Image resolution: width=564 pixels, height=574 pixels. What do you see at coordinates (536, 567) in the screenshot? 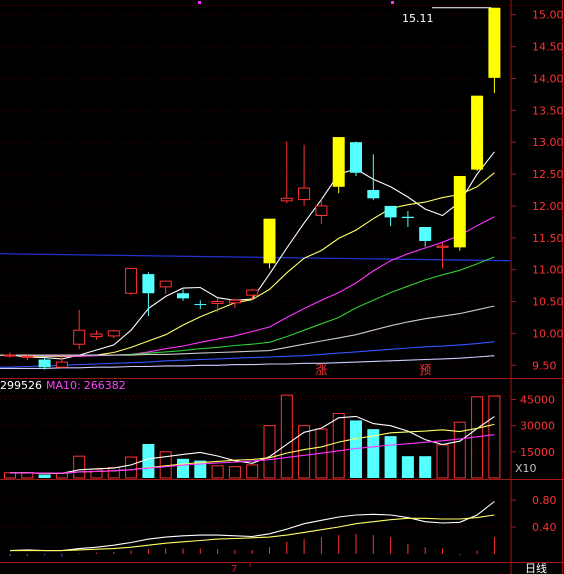
I see `timeframe-label: 日线` at bounding box center [536, 567].